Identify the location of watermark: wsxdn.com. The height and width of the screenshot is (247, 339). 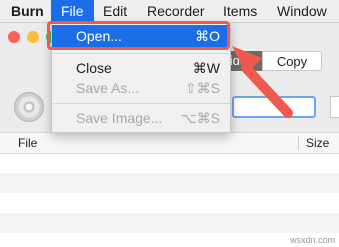
(312, 240).